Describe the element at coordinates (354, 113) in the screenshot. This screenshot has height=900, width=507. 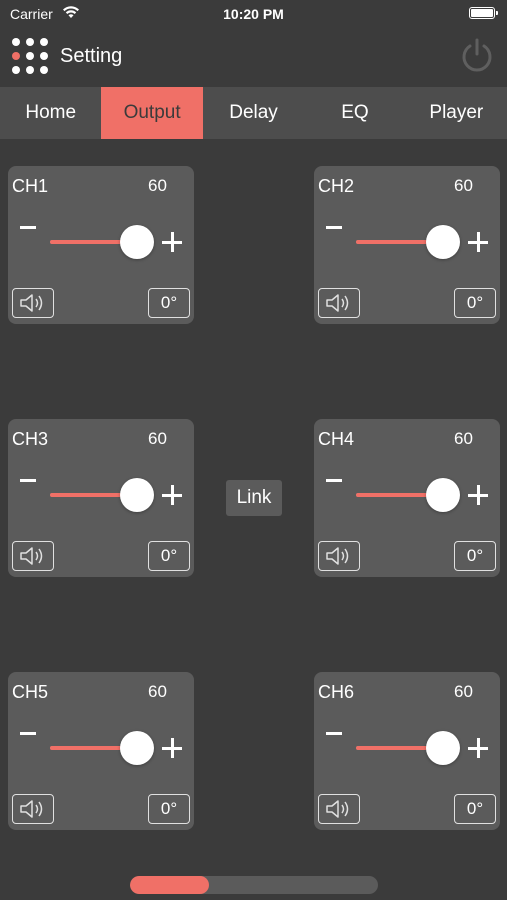
I see `tab-eq: EQ` at that location.